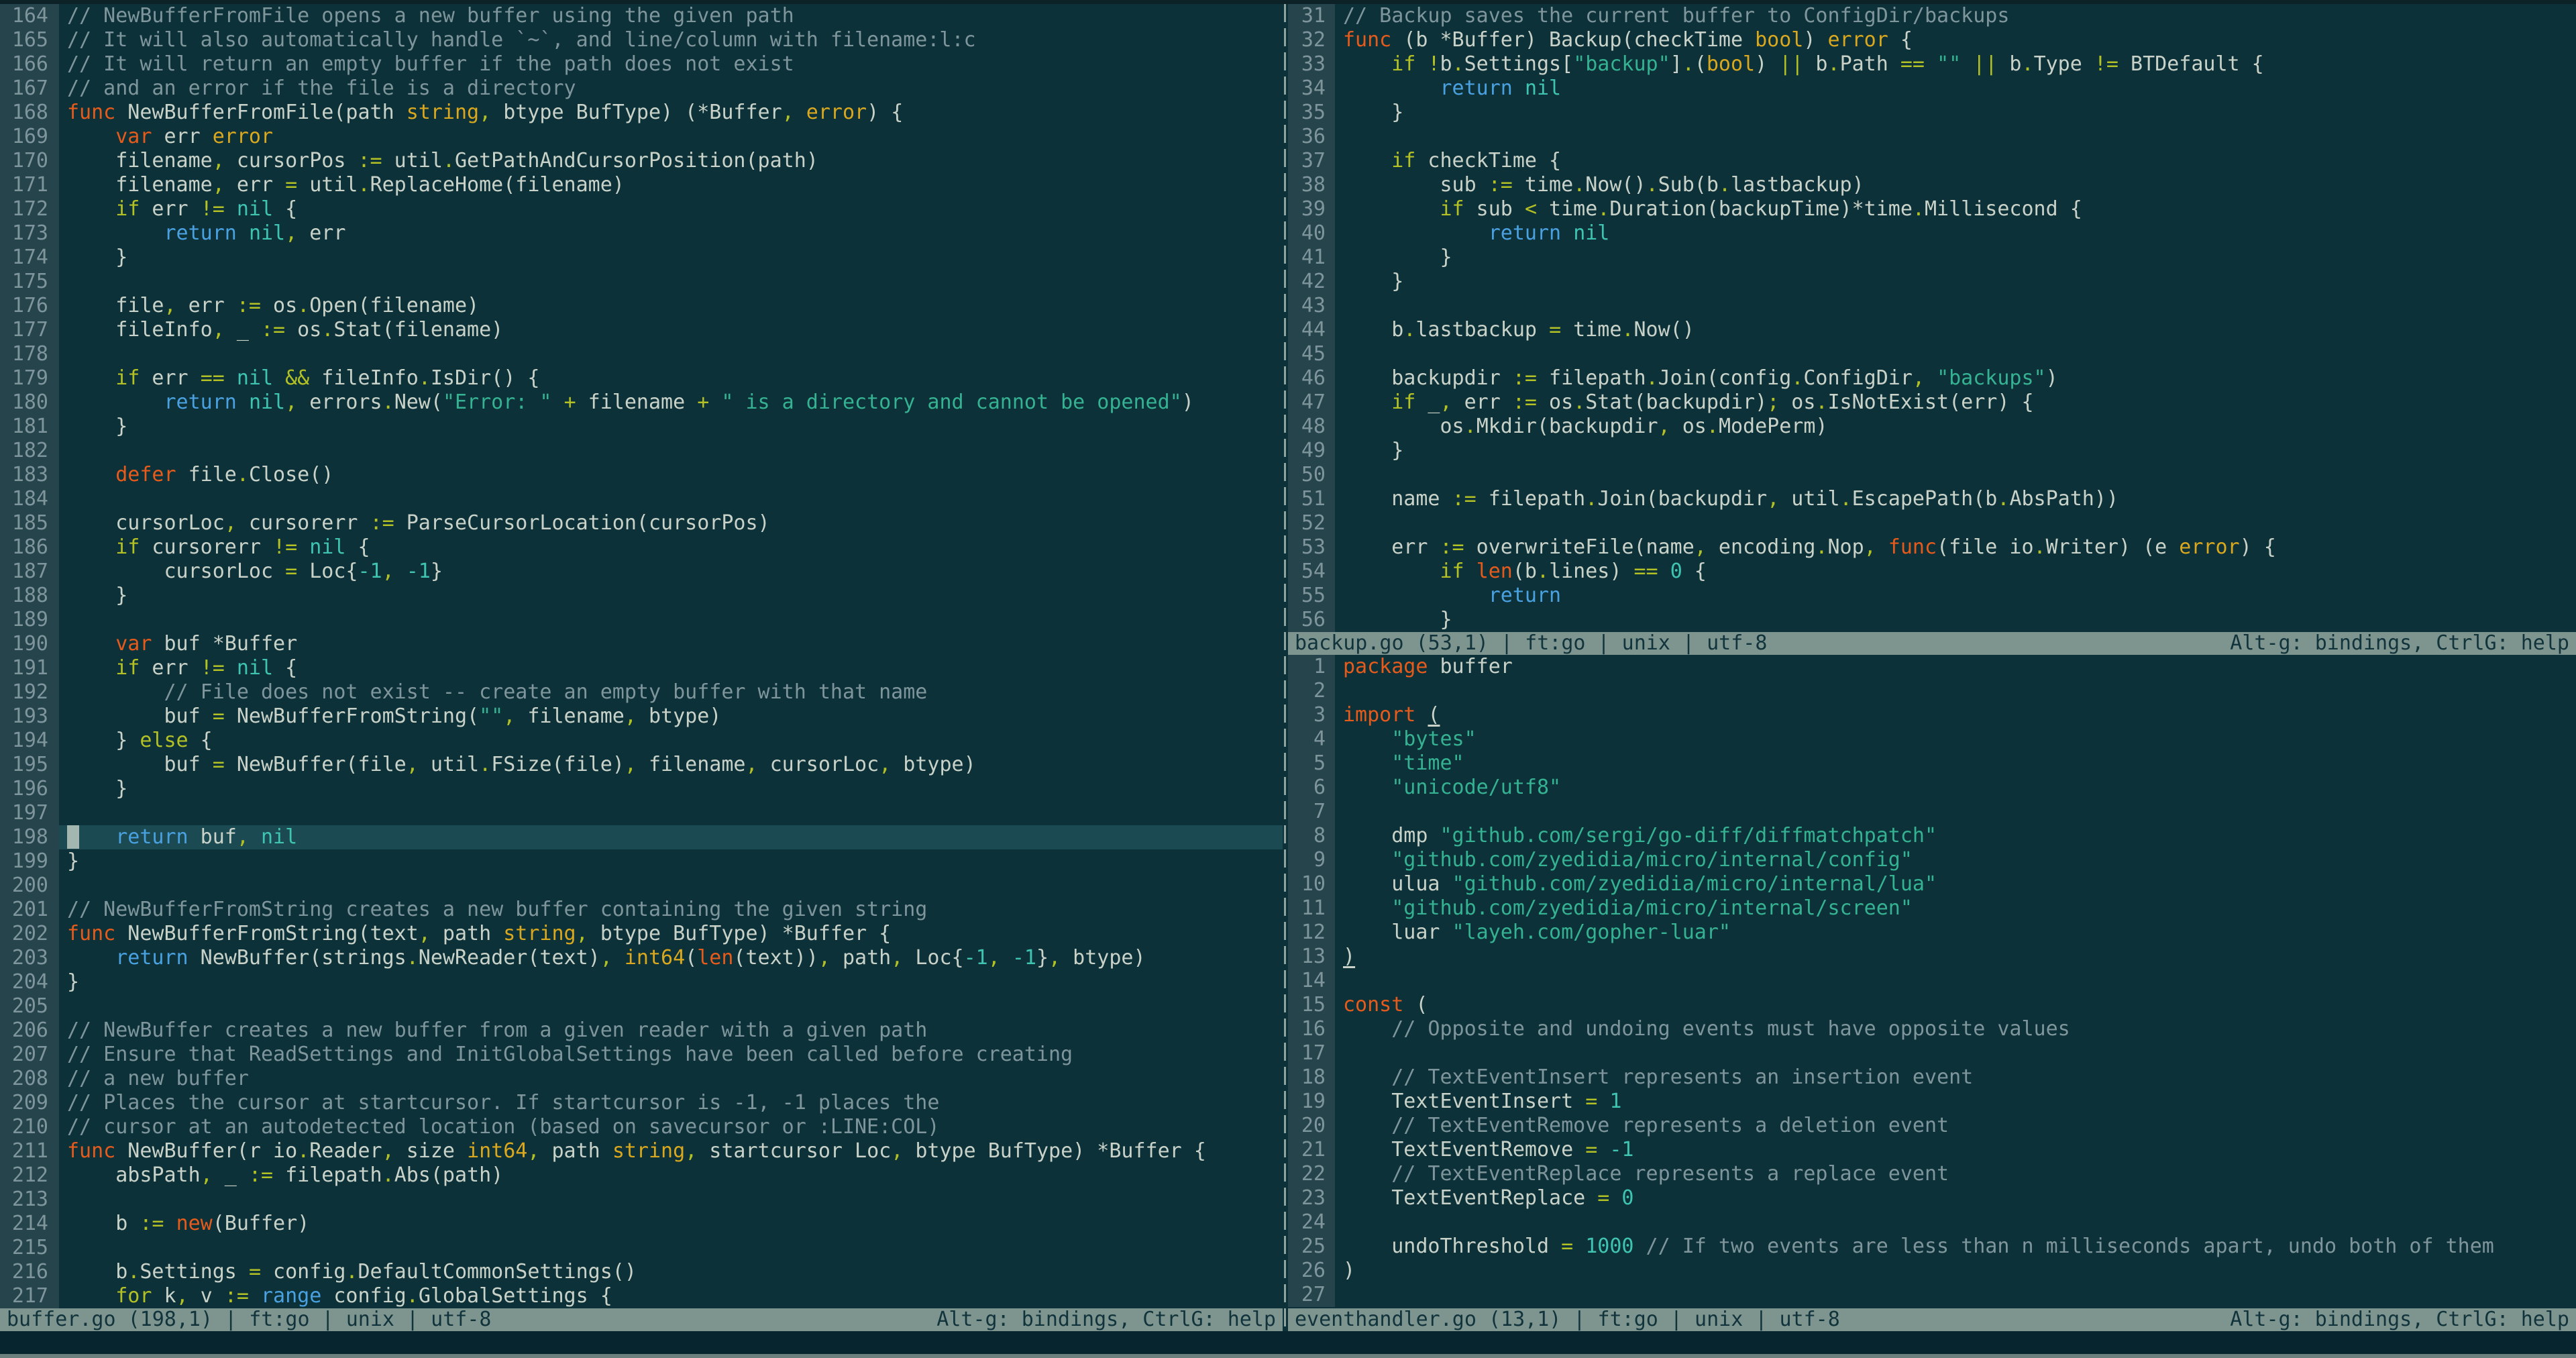 The image size is (2576, 1358). Describe the element at coordinates (641, 813) in the screenshot. I see `code-line: 197` at that location.